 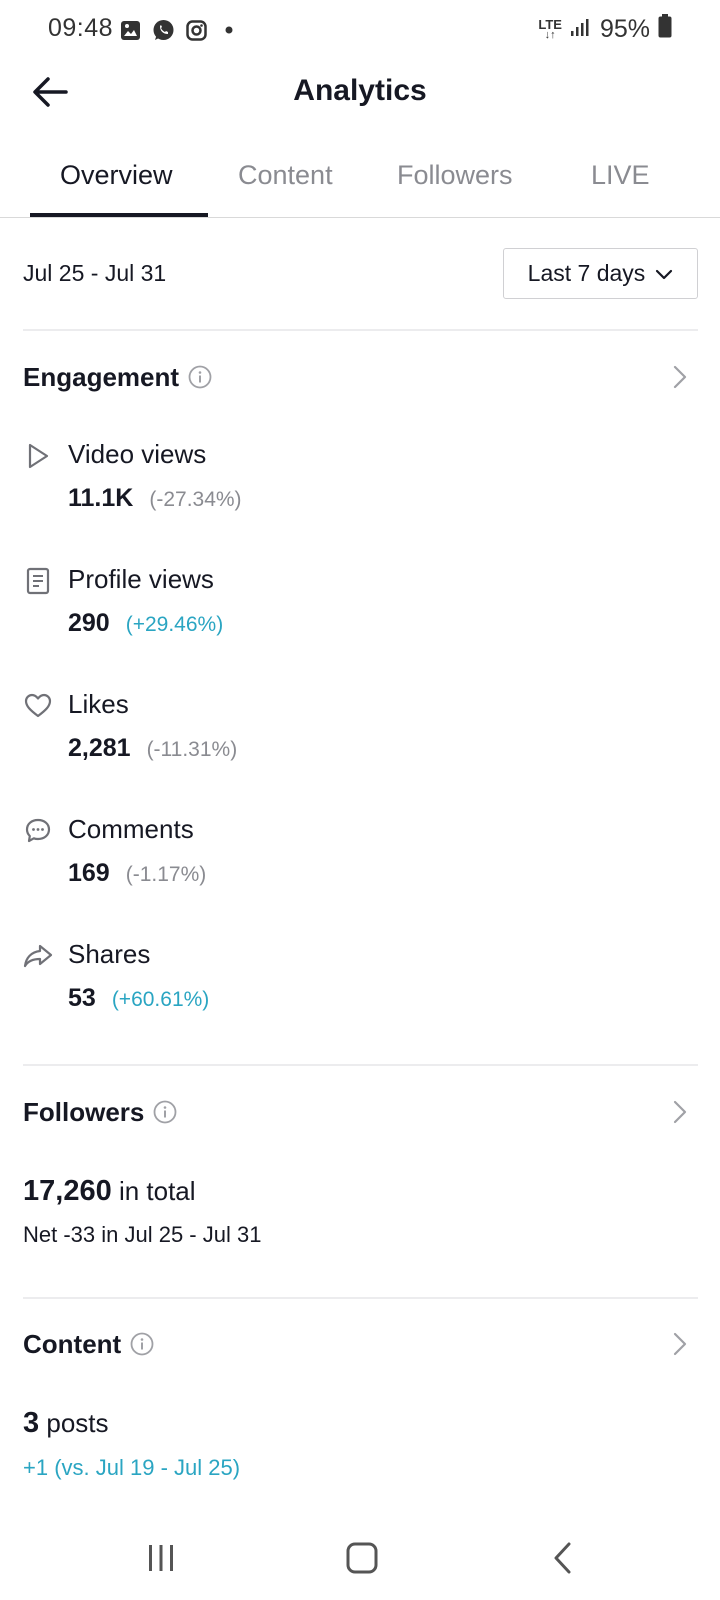 What do you see at coordinates (360, 1344) in the screenshot?
I see `content-header: Content` at bounding box center [360, 1344].